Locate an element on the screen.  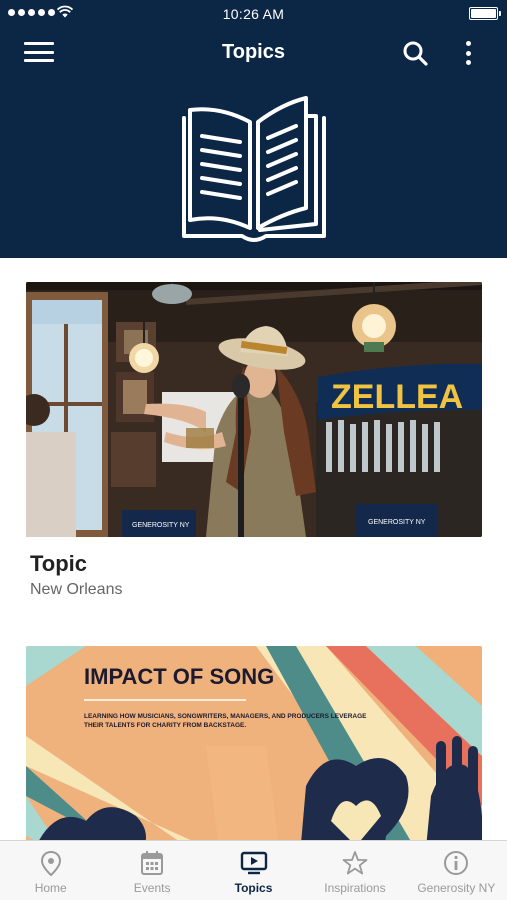
tab-topics: Topics is located at coordinates (253, 870).